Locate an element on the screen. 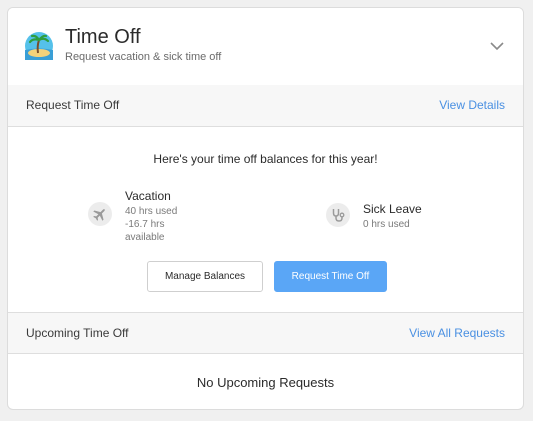 The image size is (533, 421). stethoscope-icon is located at coordinates (338, 215).